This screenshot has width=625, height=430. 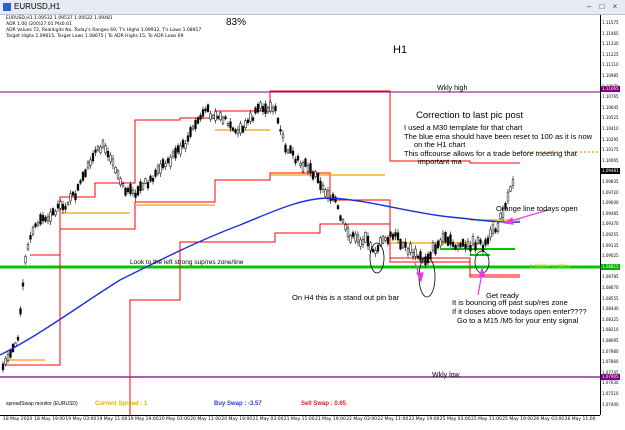 What do you see at coordinates (610, 298) in the screenshot?
I see `price-tick-label: 1.08555` at bounding box center [610, 298].